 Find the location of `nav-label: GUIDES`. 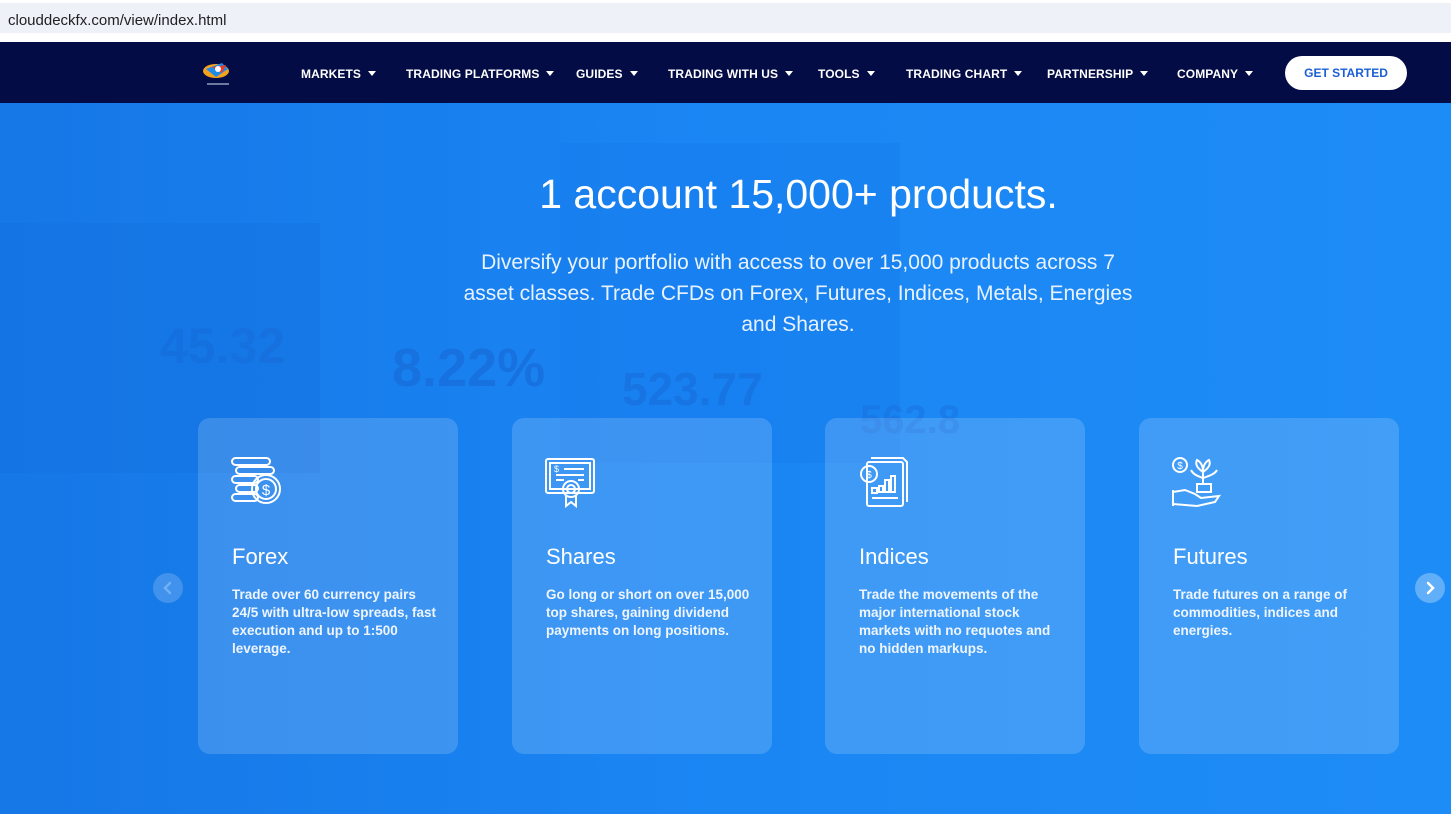

nav-label: GUIDES is located at coordinates (599, 74).